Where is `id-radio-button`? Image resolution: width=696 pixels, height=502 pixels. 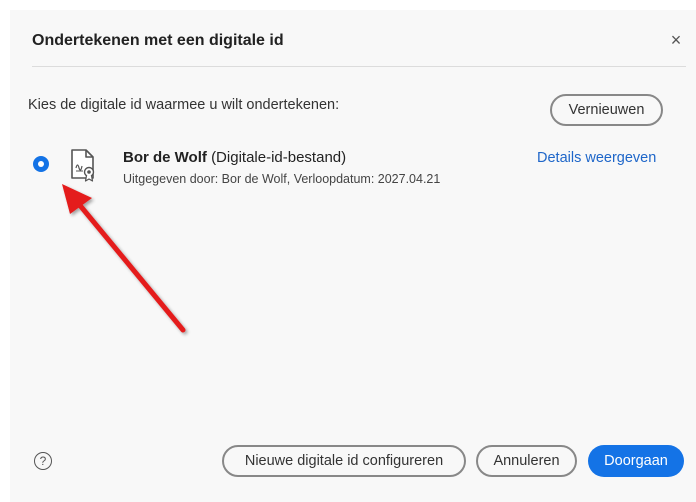 id-radio-button is located at coordinates (41, 164).